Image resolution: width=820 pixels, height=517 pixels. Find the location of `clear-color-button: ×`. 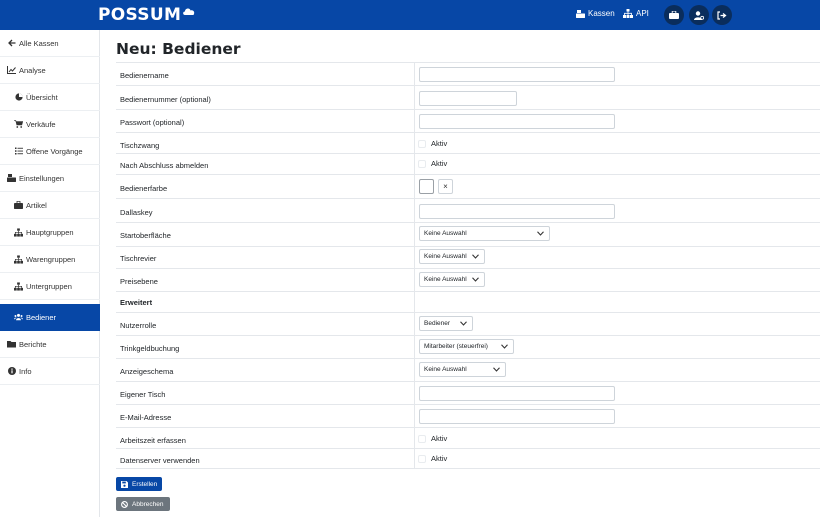

clear-color-button: × is located at coordinates (445, 186).